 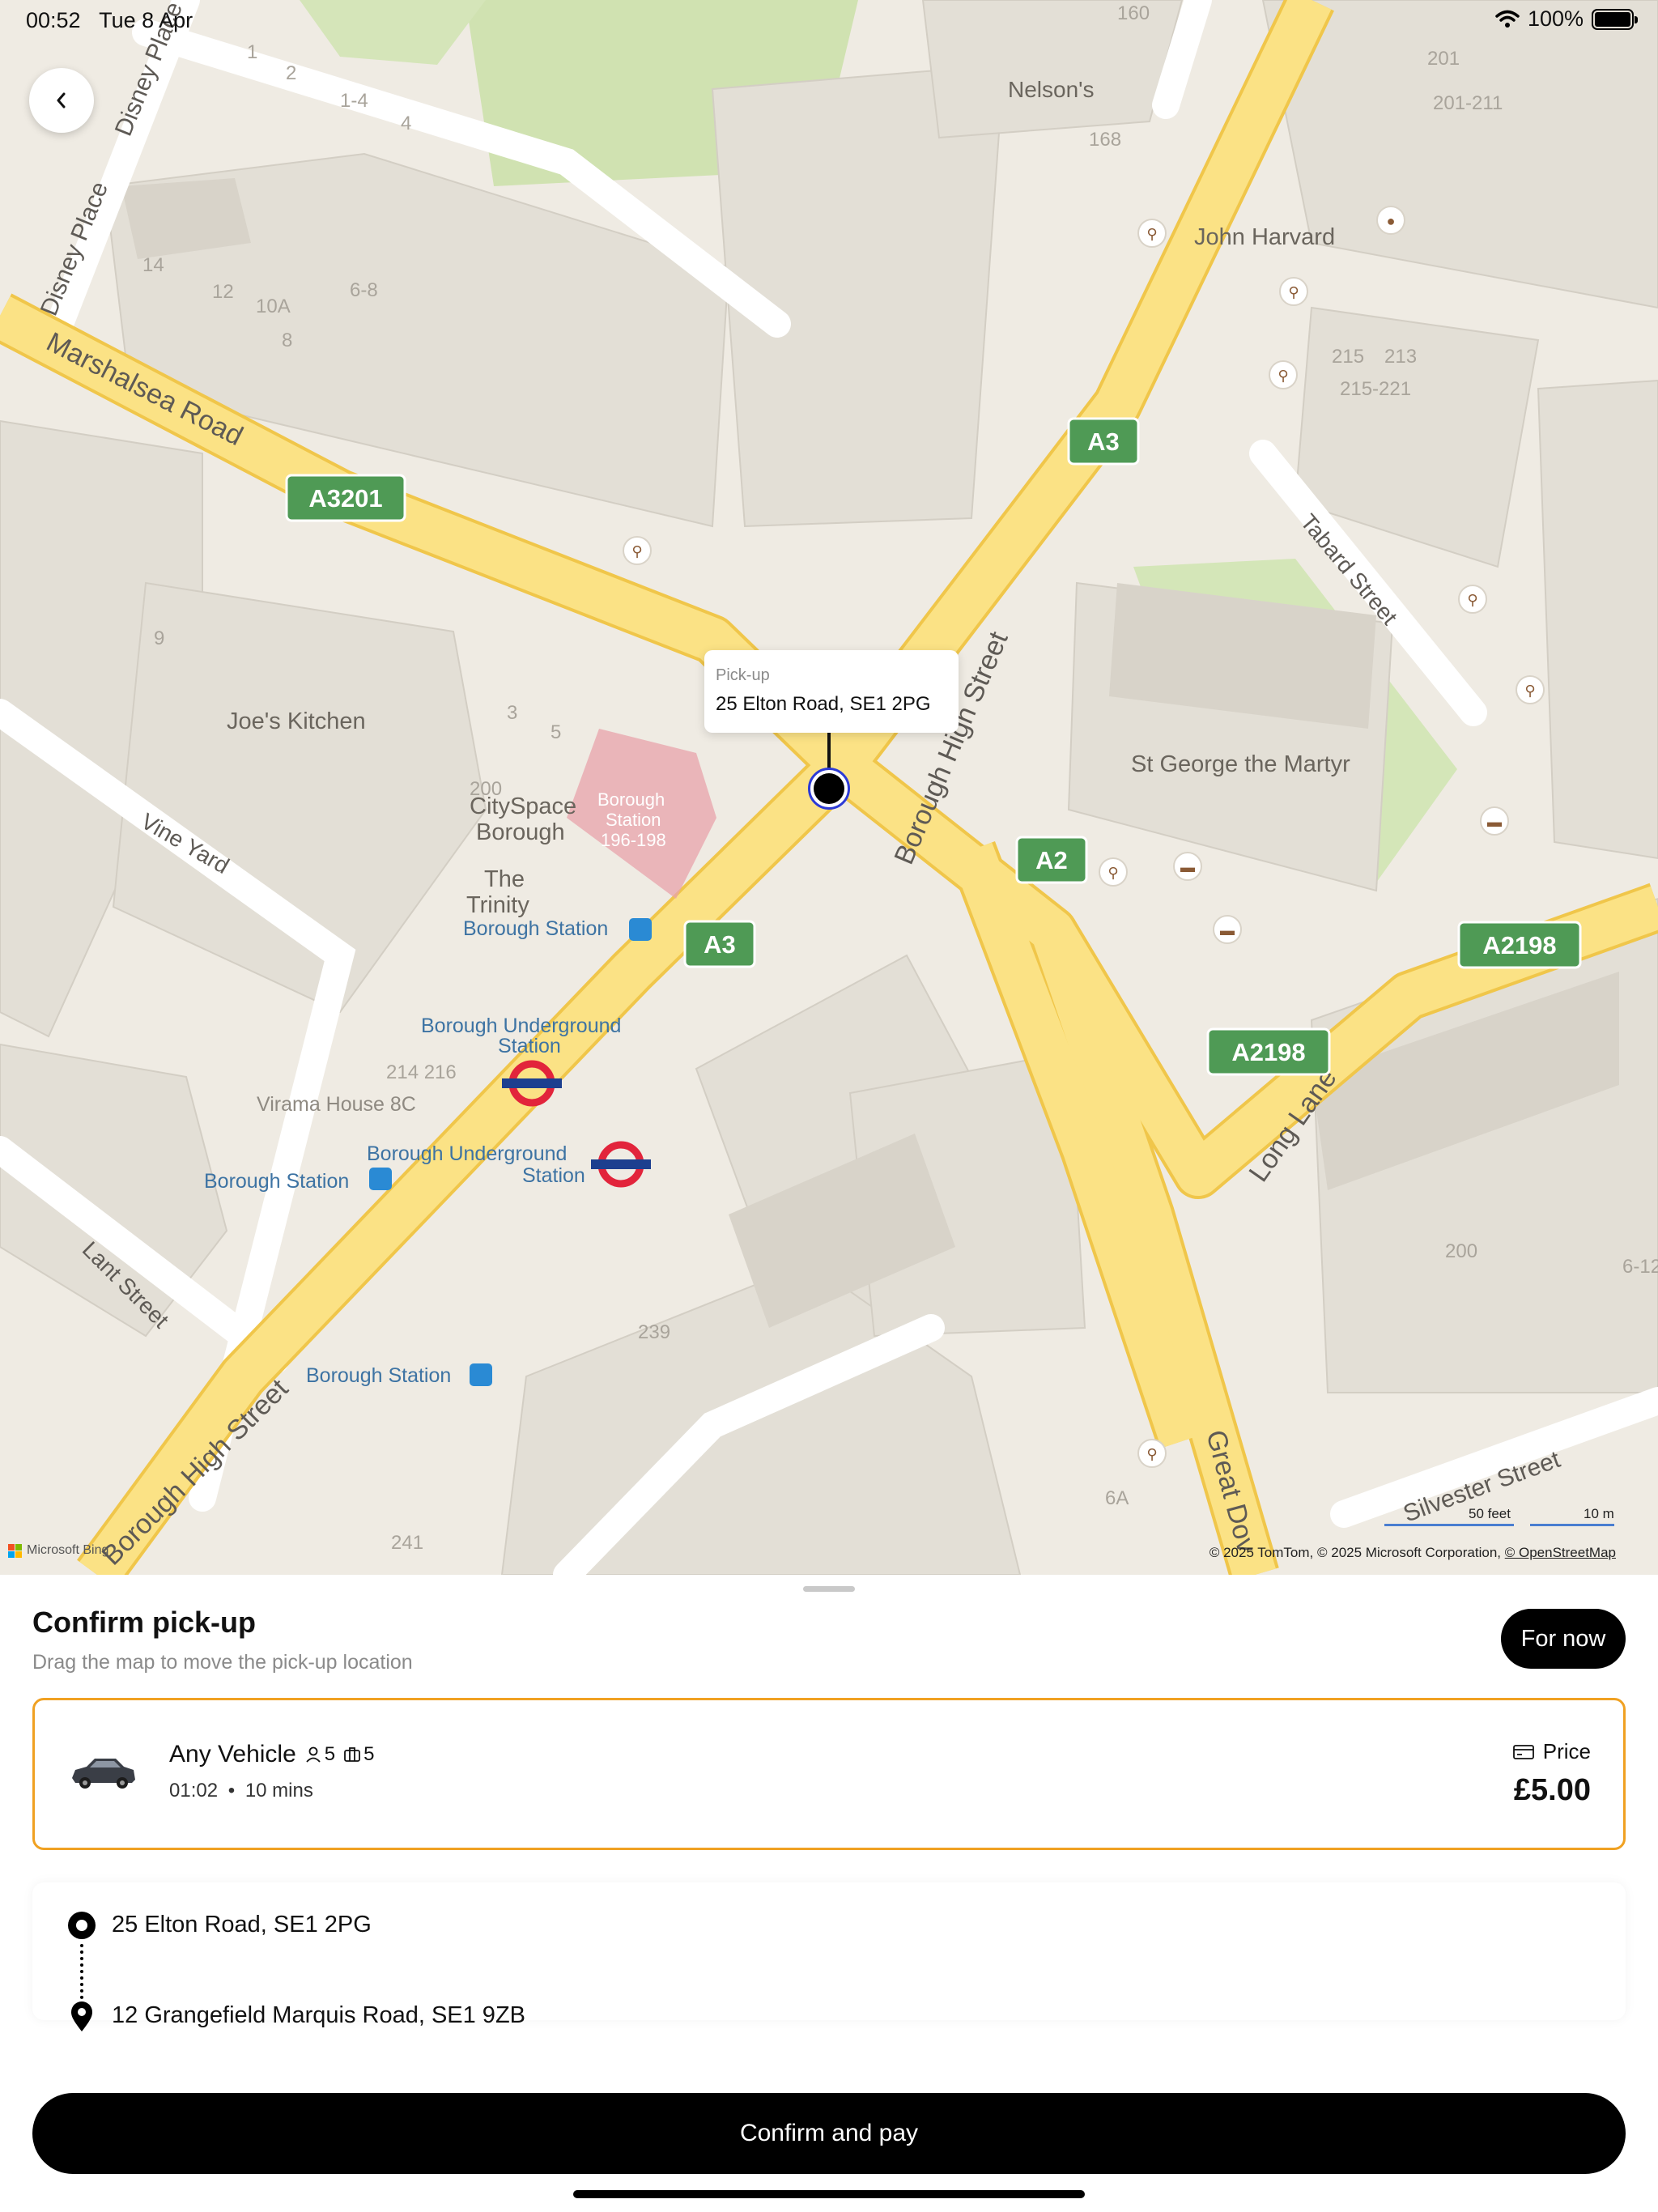 What do you see at coordinates (223, 292) in the screenshot?
I see `house-number: 12` at bounding box center [223, 292].